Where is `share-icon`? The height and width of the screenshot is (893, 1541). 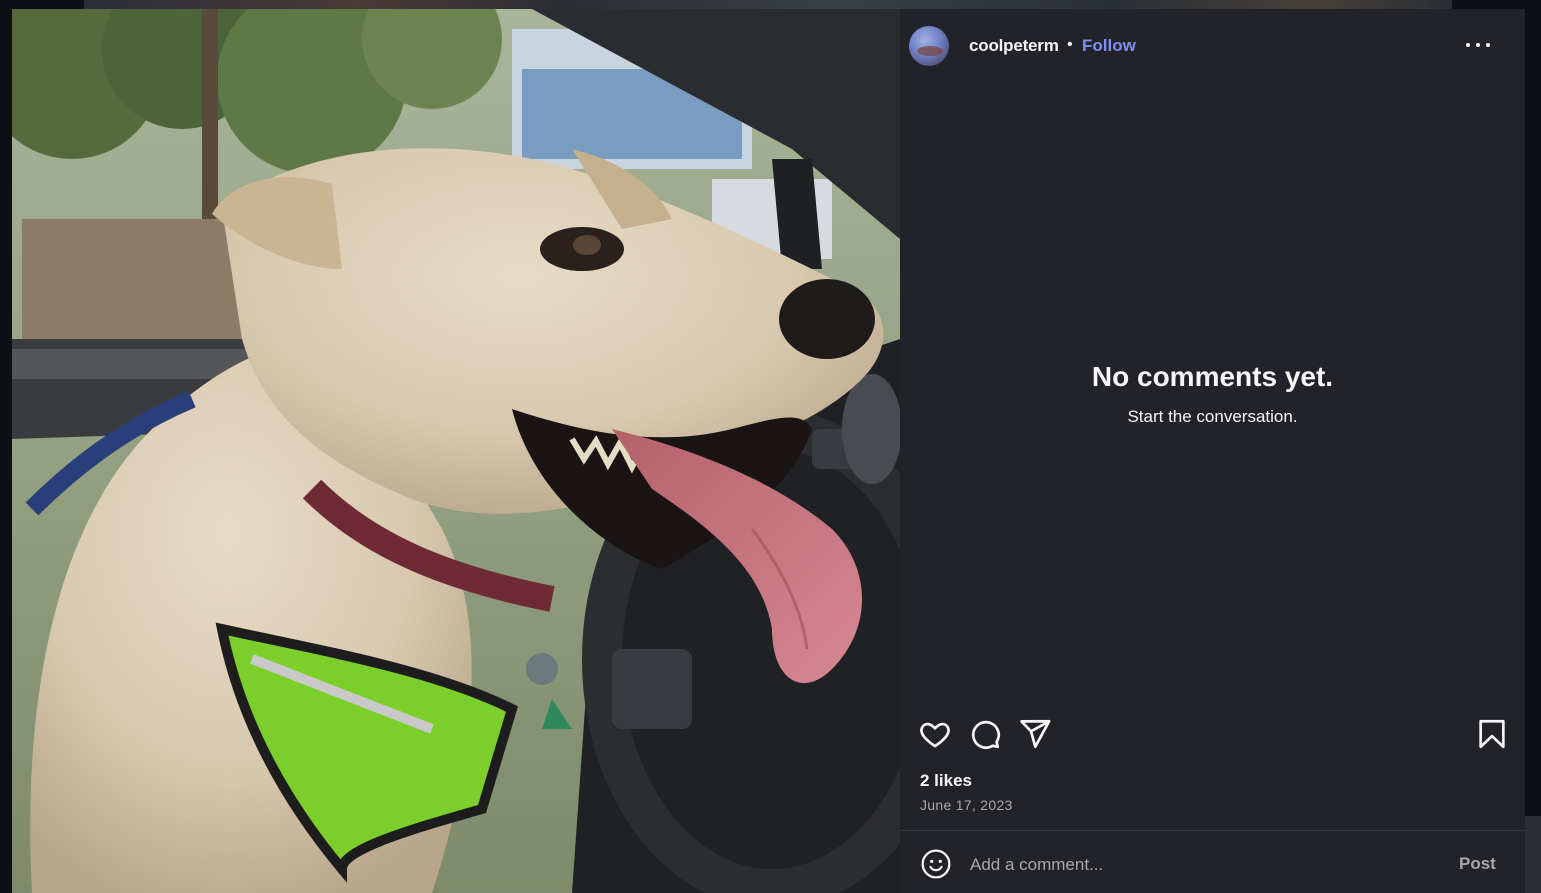 share-icon is located at coordinates (1035, 734).